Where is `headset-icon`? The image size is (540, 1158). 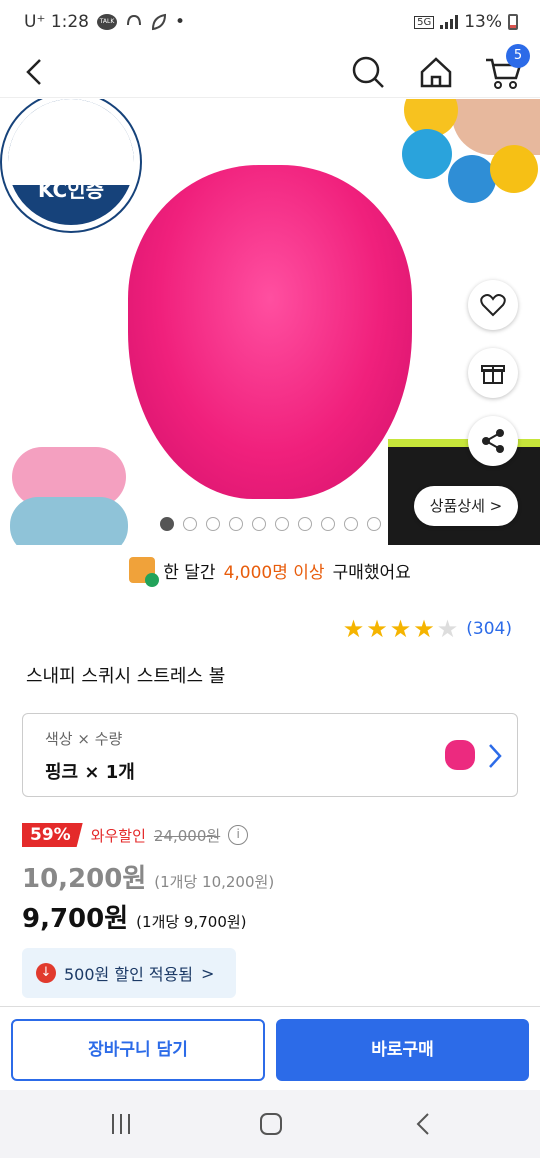
headset-icon is located at coordinates (134, 20).